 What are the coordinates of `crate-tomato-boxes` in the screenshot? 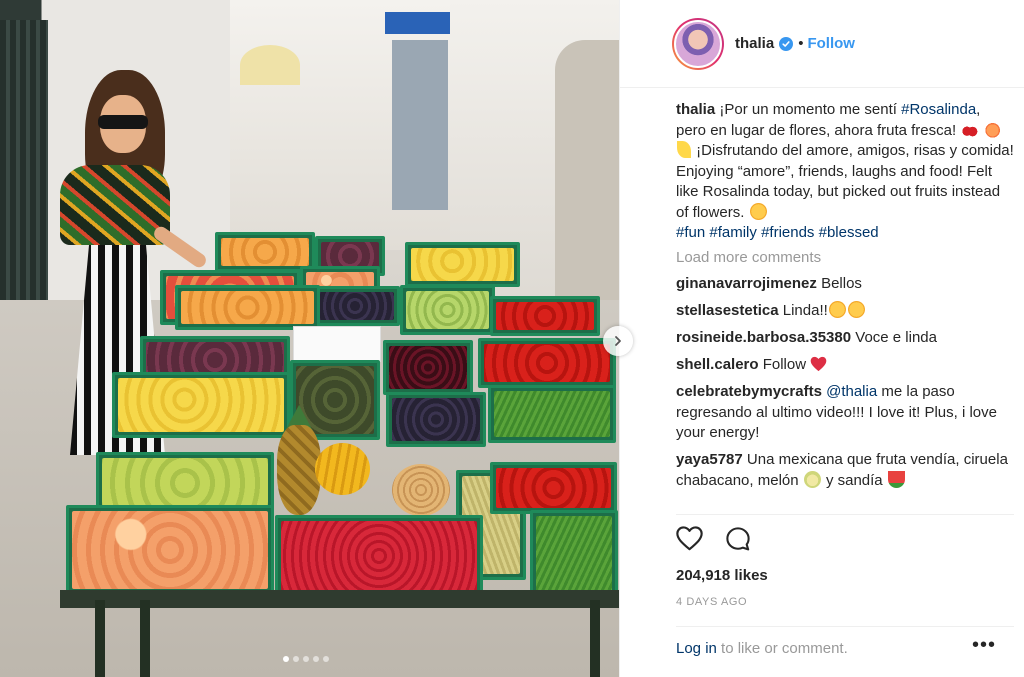 It's located at (545, 316).